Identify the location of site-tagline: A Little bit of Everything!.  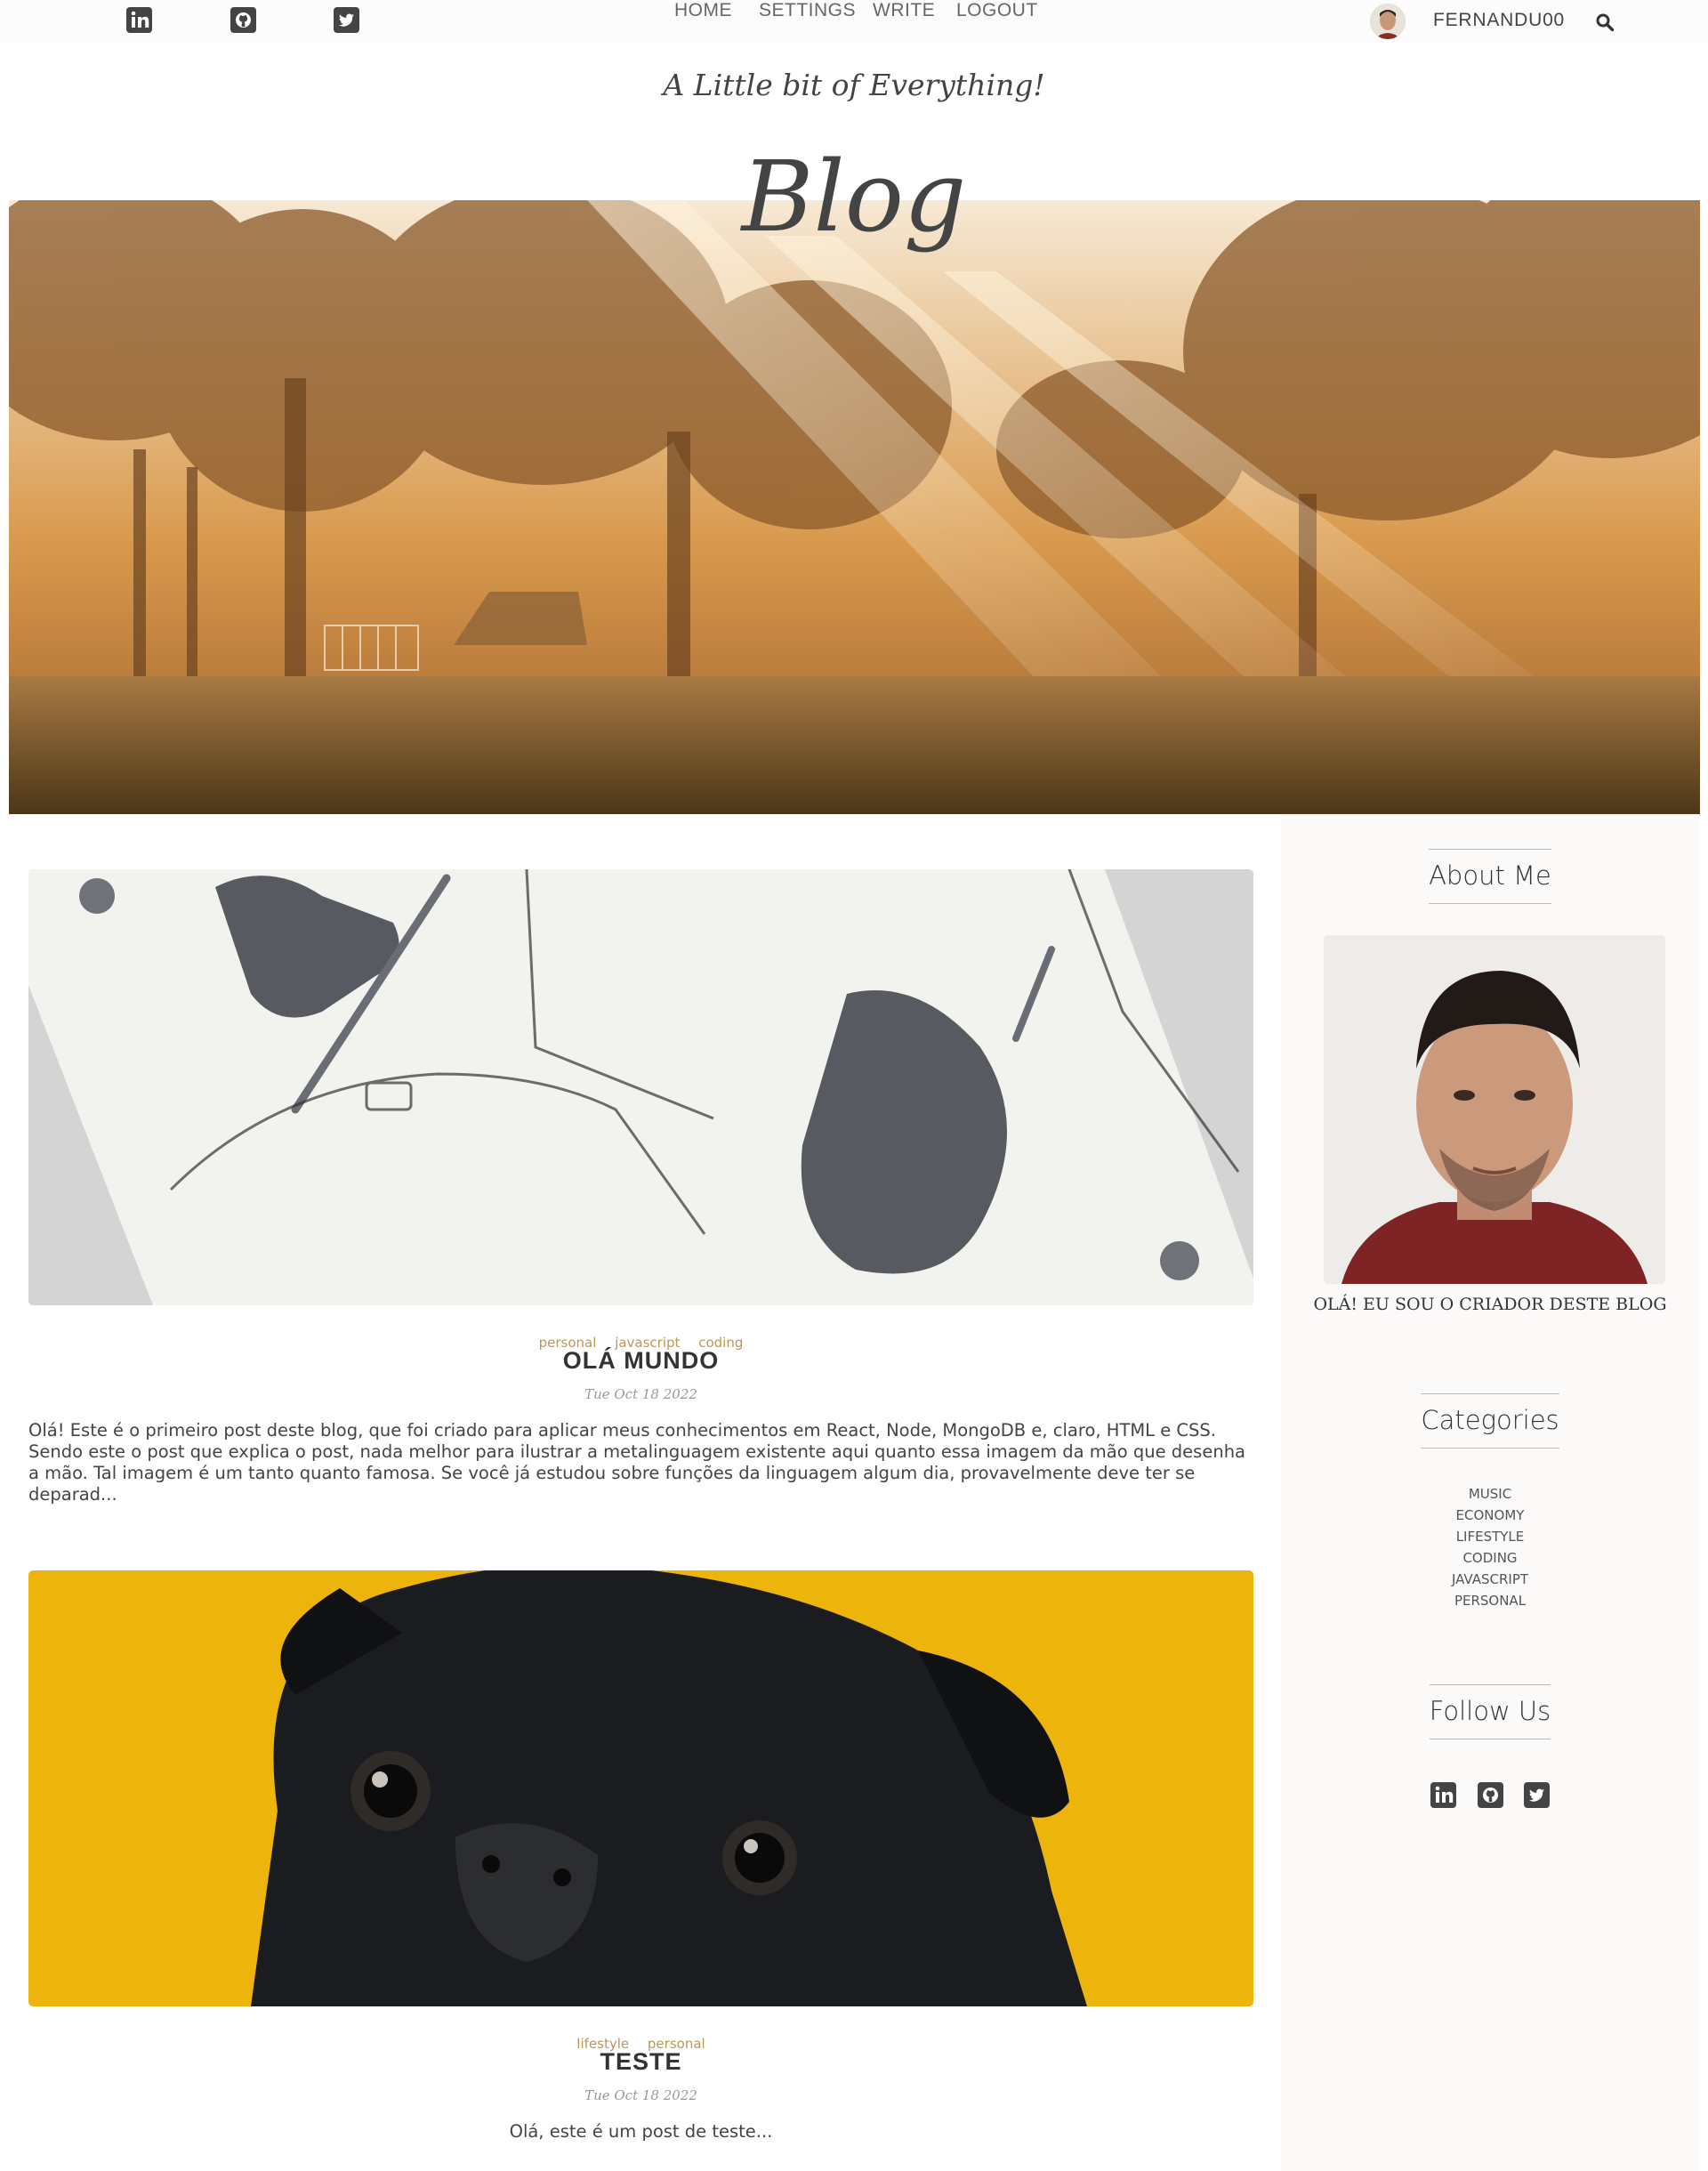
(854, 85).